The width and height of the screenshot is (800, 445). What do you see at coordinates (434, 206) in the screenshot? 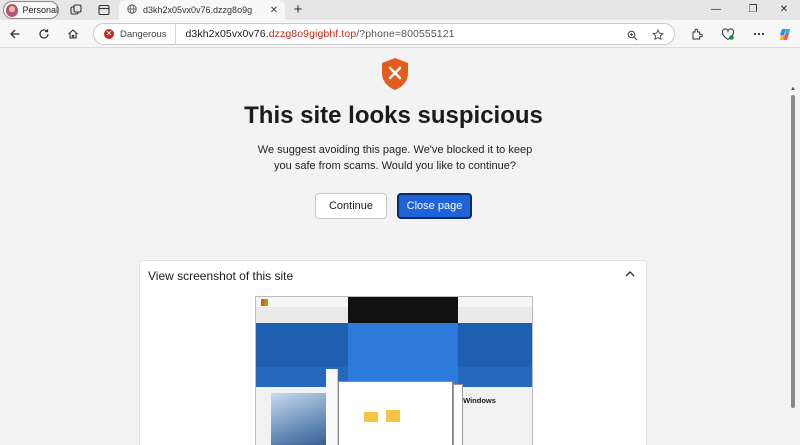
I see `close-page-button: Close page` at bounding box center [434, 206].